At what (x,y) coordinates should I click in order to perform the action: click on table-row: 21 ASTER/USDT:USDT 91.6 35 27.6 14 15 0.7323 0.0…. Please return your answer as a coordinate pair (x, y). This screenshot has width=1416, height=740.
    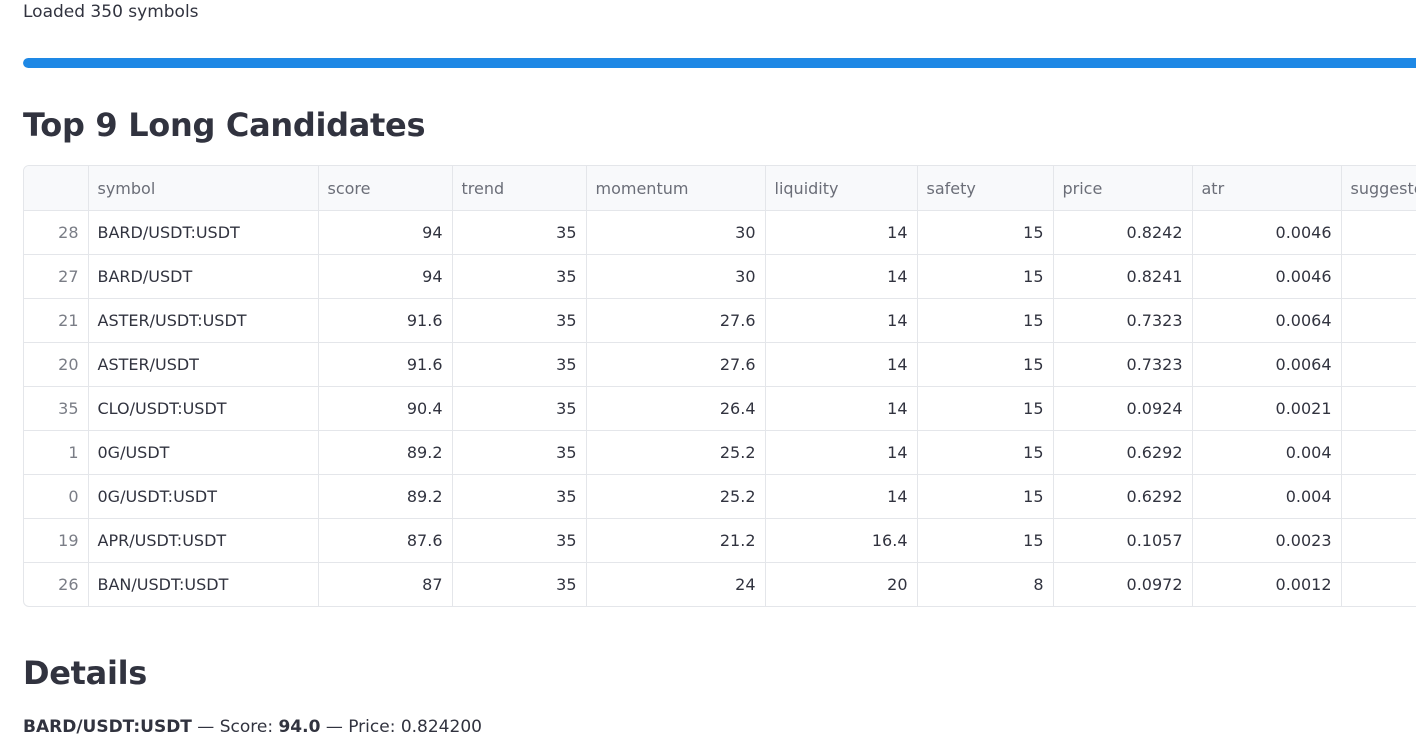
    Looking at the image, I should click on (720, 320).